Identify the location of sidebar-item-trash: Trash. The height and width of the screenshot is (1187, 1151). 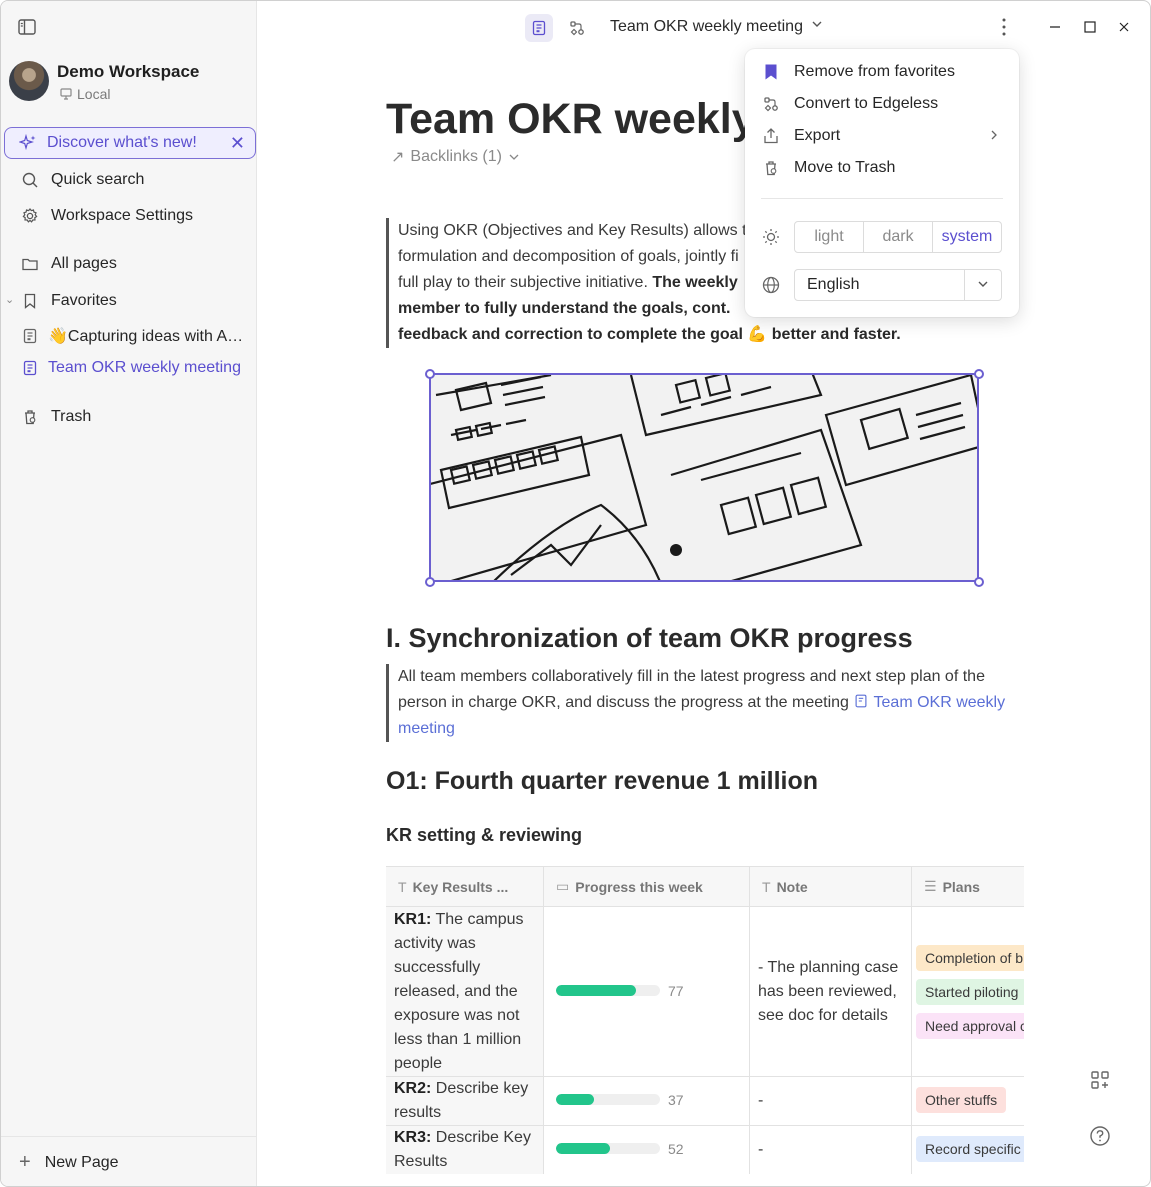
(128, 417).